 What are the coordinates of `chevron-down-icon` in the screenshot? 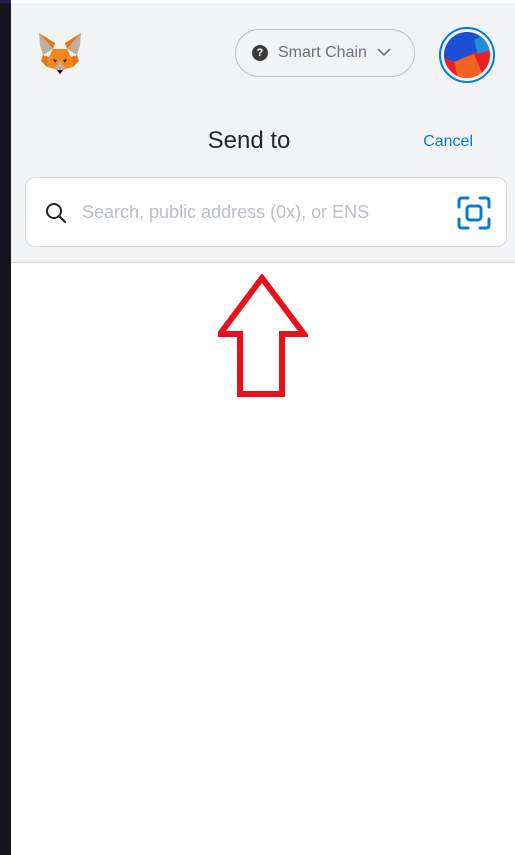 It's located at (384, 53).